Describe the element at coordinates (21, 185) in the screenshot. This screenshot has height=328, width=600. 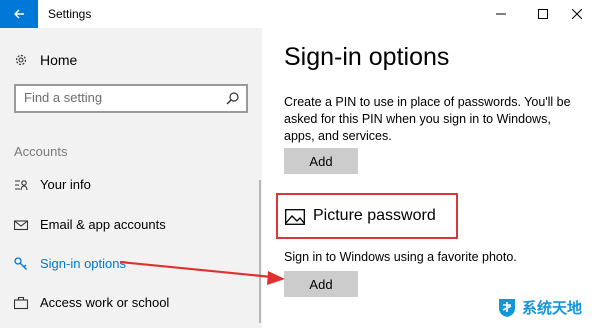
I see `person-icon` at that location.